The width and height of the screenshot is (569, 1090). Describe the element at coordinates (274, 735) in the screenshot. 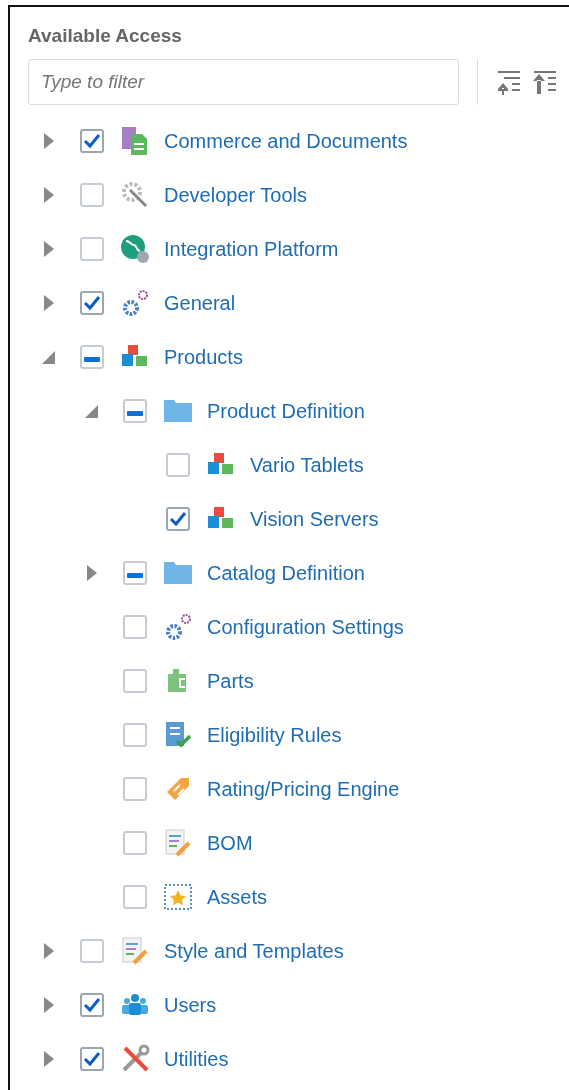

I see `tree-item-label: Eligibility Rules` at that location.